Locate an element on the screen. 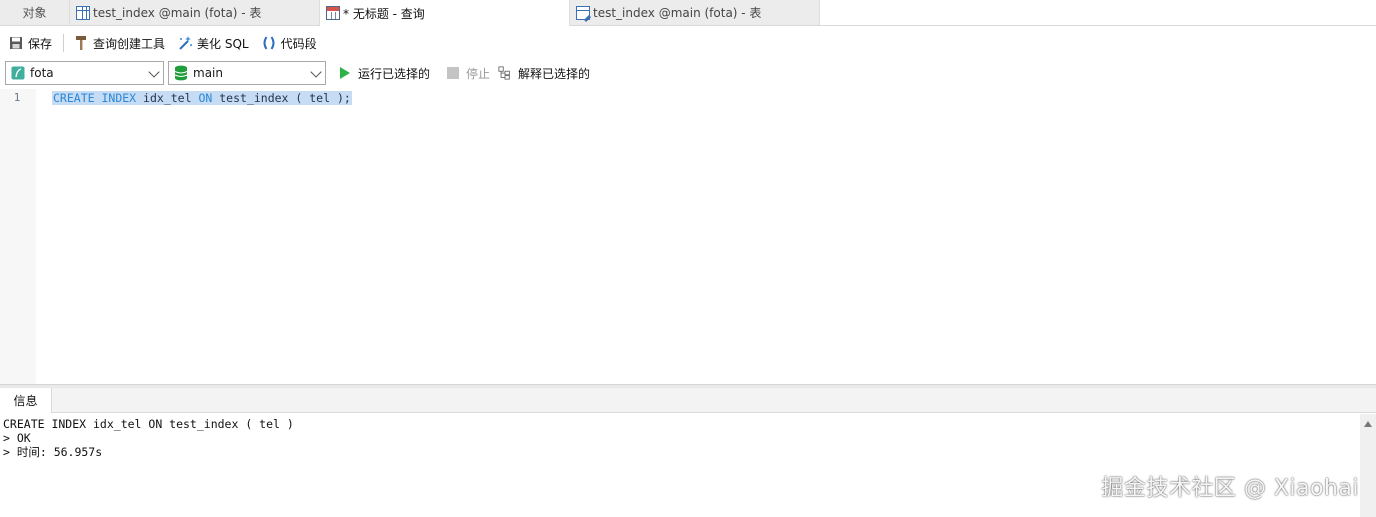  watermark: 掘金技术社区 @ Xiaohai is located at coordinates (1230, 488).